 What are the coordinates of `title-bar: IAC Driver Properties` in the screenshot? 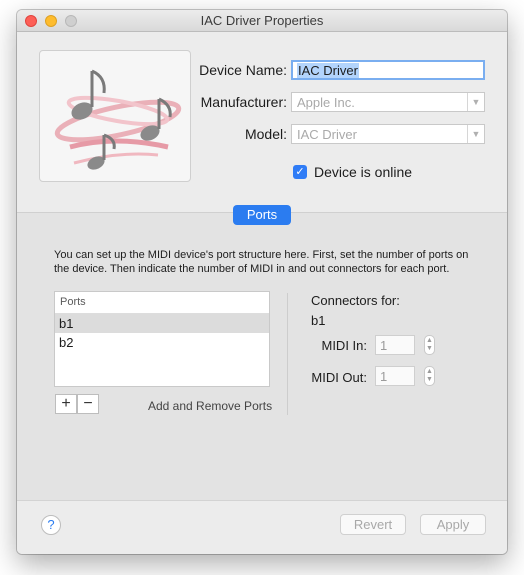 It's located at (262, 21).